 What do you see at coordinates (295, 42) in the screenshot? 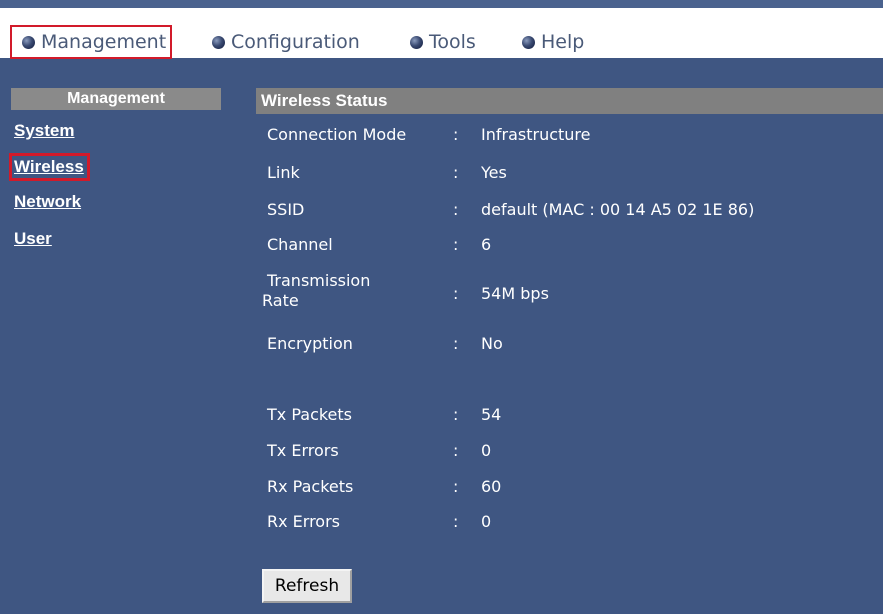
I see `menu-label: Configuration` at bounding box center [295, 42].